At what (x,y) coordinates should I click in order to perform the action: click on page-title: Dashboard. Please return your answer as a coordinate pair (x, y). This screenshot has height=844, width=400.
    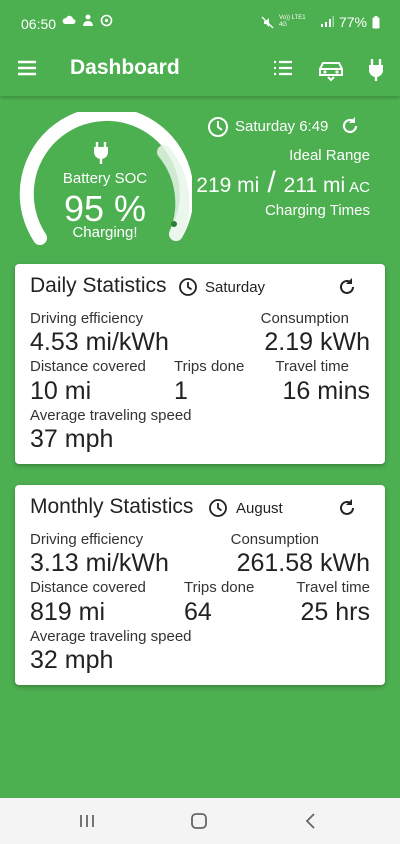
    Looking at the image, I should click on (125, 67).